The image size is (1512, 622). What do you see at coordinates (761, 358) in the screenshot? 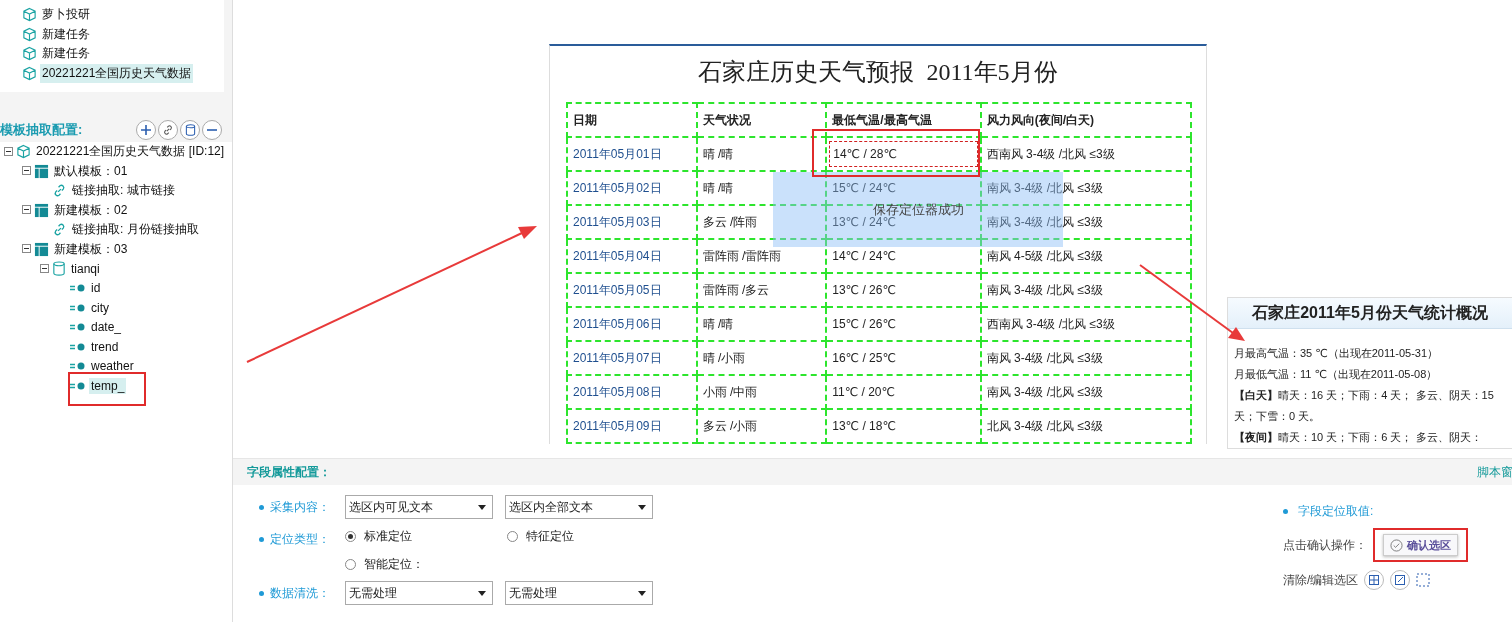
I see `table-cell: 晴 /小雨` at bounding box center [761, 358].